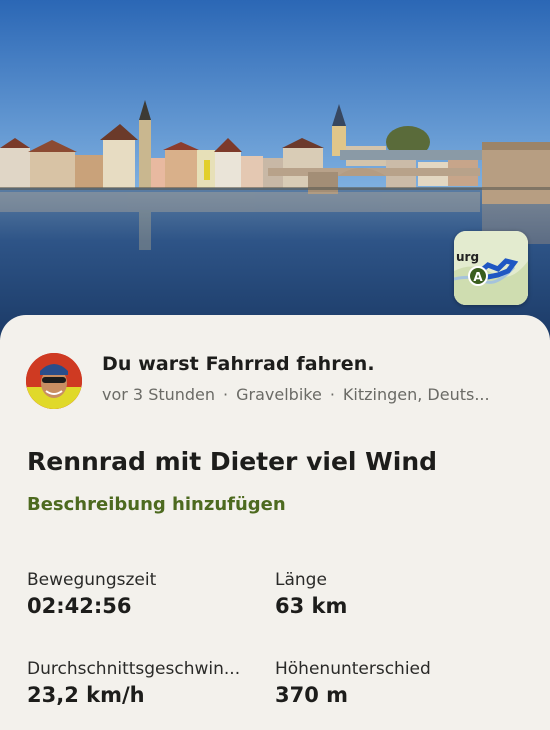 Image resolution: width=550 pixels, height=730 pixels. Describe the element at coordinates (238, 364) in the screenshot. I see `activity-headline: Du warst Fahrrad fahren.` at that location.